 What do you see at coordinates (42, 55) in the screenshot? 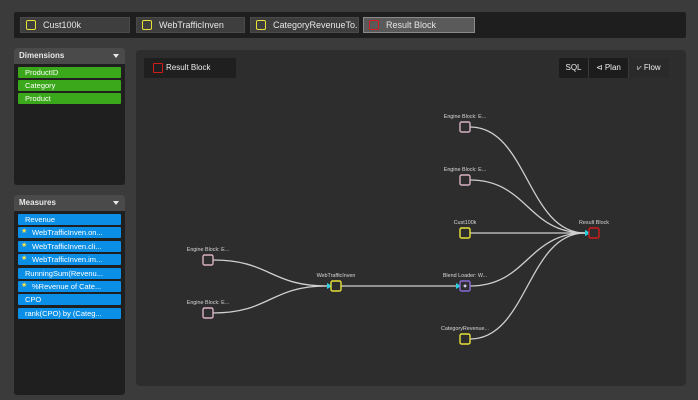
I see `dimensions-title: Dimensions` at bounding box center [42, 55].